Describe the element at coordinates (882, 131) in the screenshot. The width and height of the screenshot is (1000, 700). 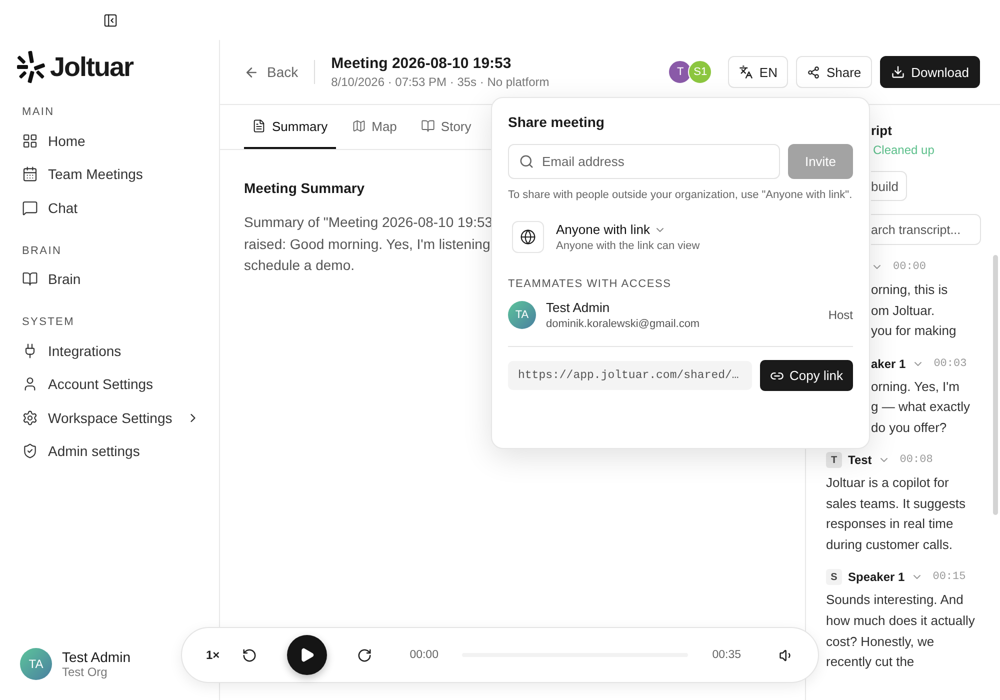
I see `transcript-title: ript` at that location.